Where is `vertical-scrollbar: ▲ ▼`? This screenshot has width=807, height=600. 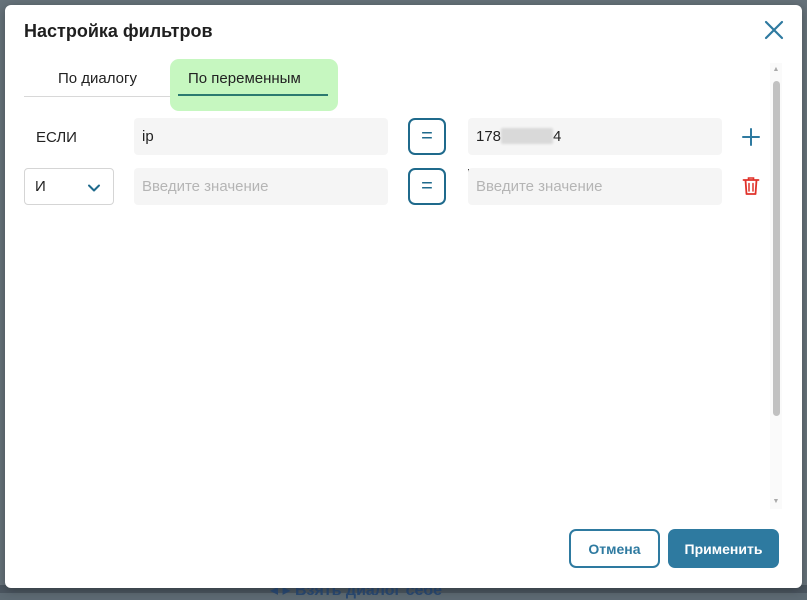
vertical-scrollbar: ▲ ▼ is located at coordinates (776, 286).